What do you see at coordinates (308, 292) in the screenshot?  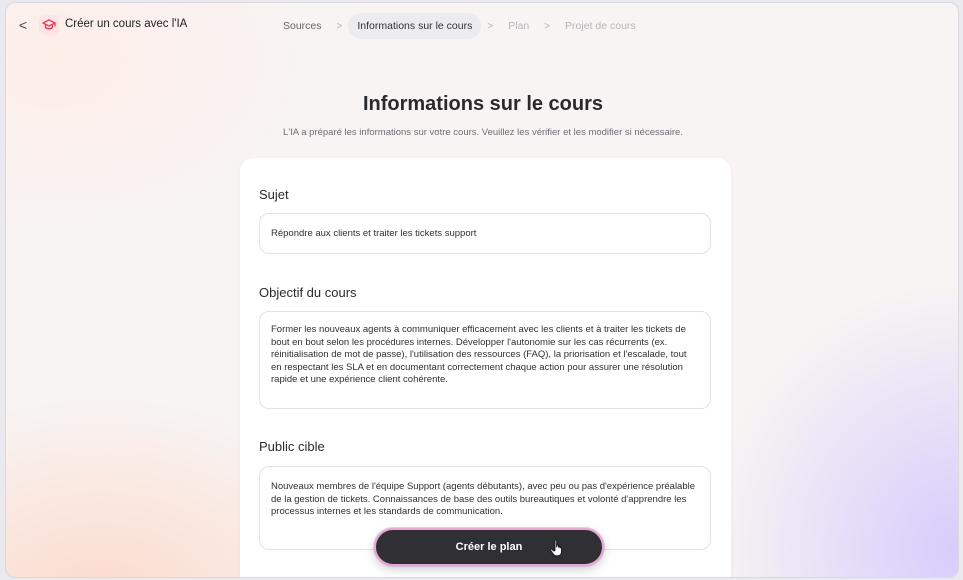 I see `objective-label: Objectif du cours` at bounding box center [308, 292].